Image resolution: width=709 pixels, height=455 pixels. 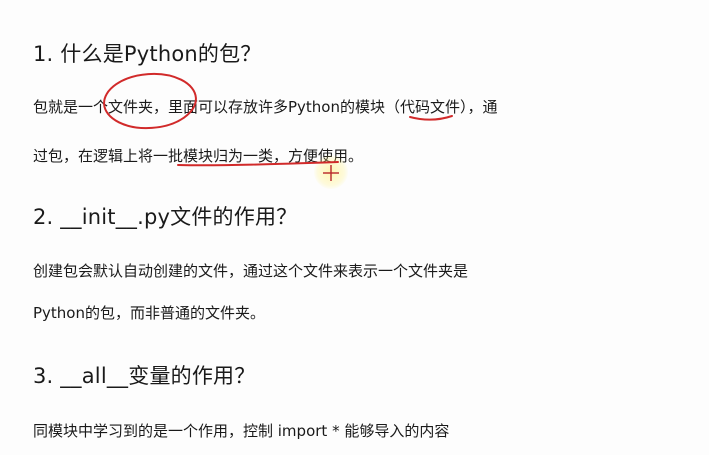 What do you see at coordinates (144, 376) in the screenshot?
I see `section-3-heading: 3. __all__变量的作用？` at bounding box center [144, 376].